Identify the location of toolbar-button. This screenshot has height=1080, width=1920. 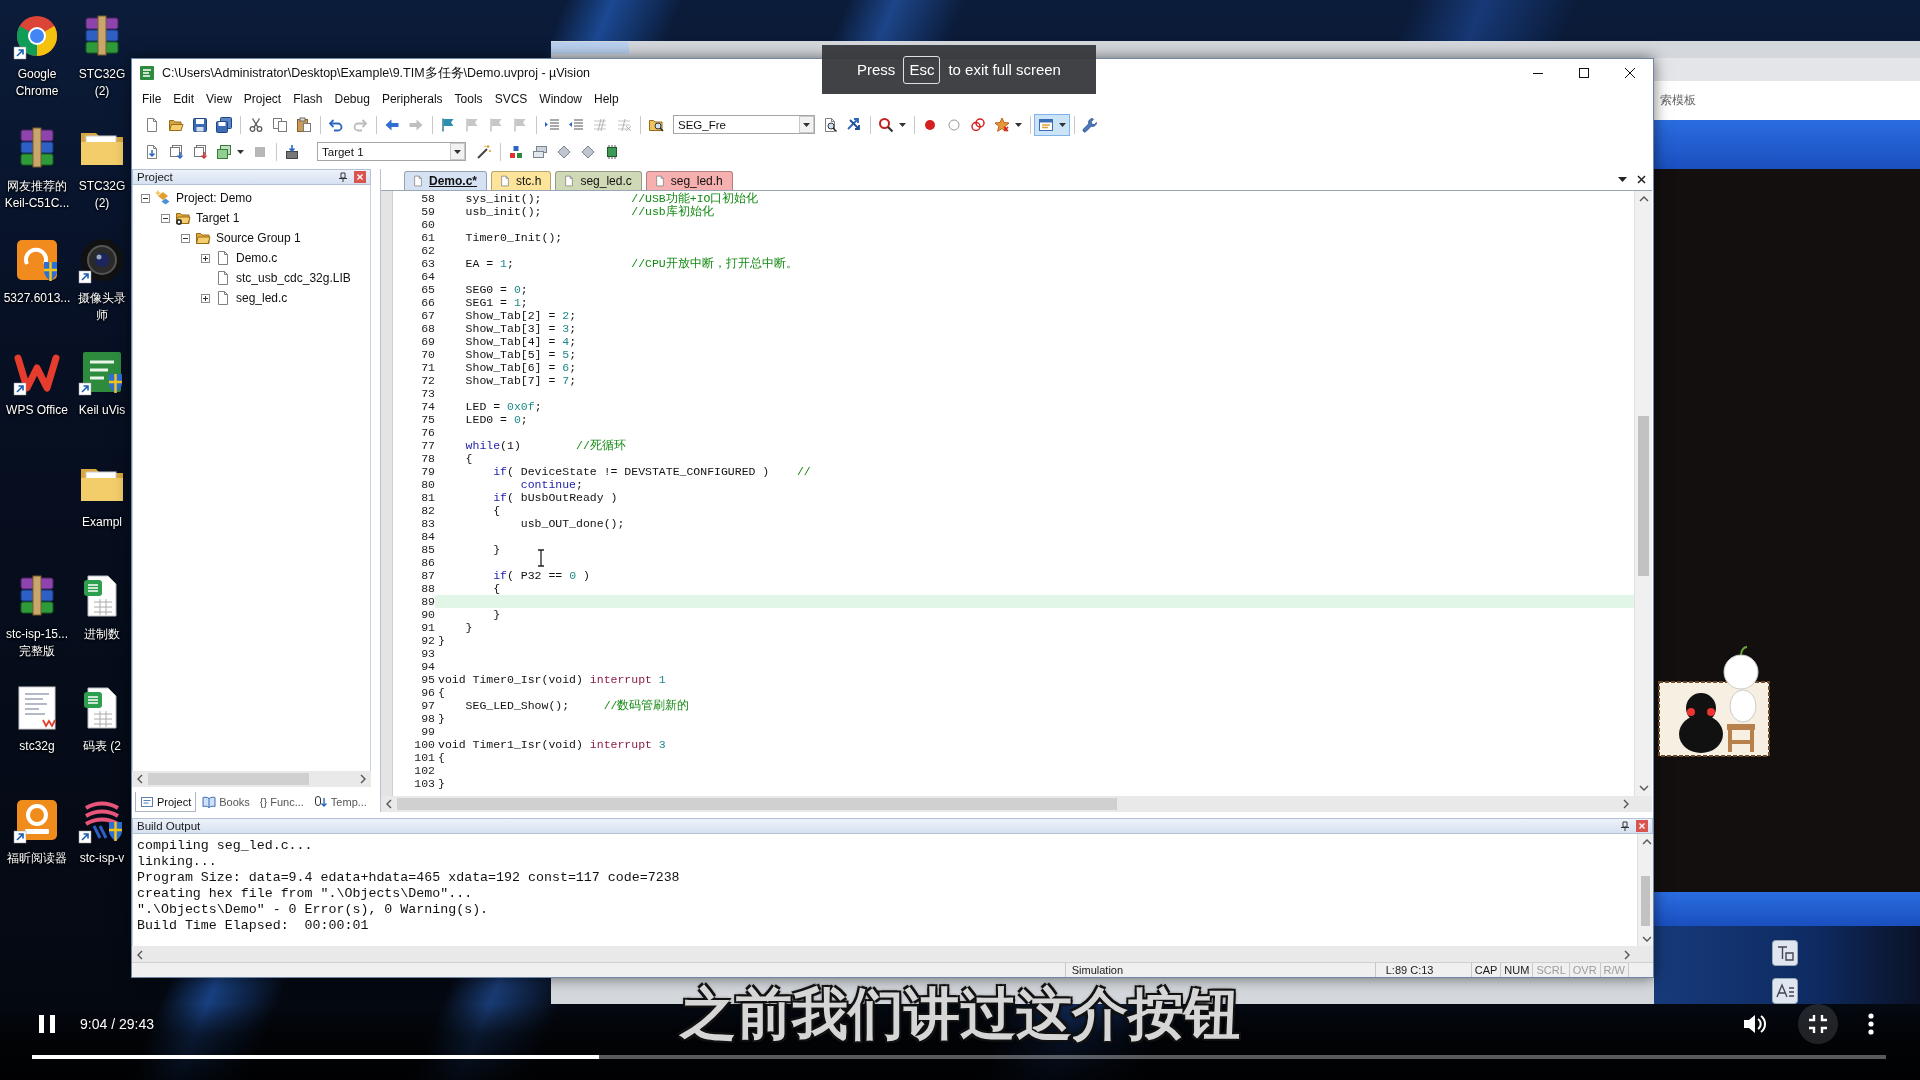
(1052, 124).